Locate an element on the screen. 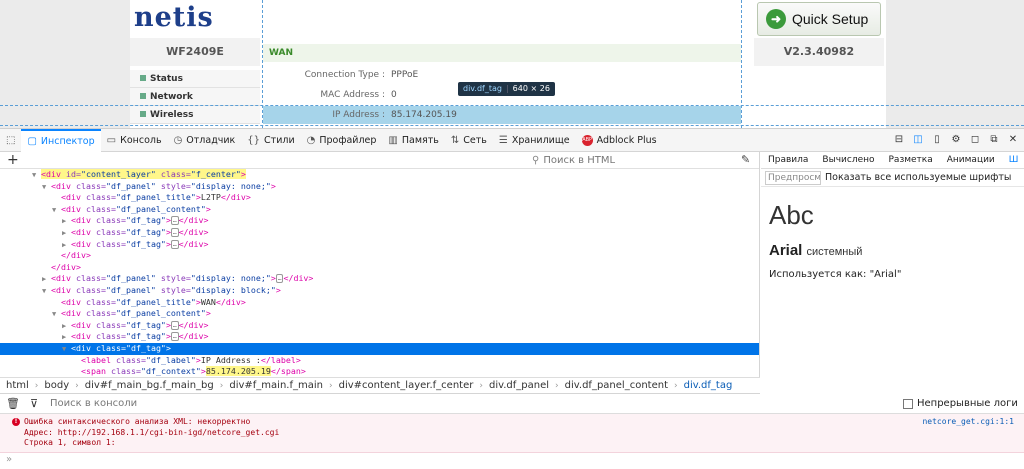 This screenshot has height=469, width=1024. markup-token: "df_context" is located at coordinates (170, 371).